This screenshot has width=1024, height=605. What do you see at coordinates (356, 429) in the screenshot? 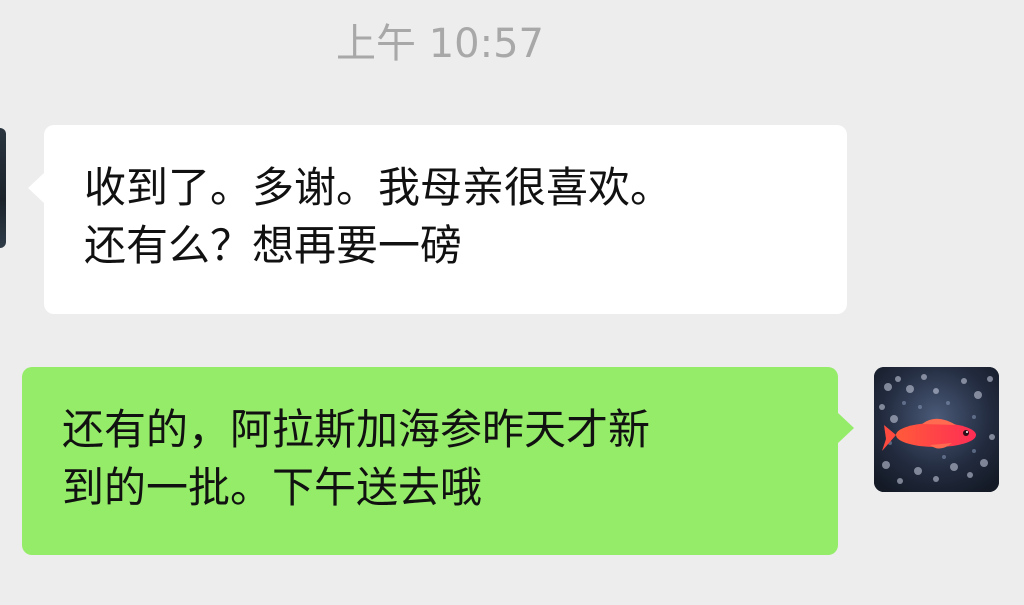
I see `outgoing-message-line-1: 还有的，阿拉斯加海参昨天才新` at bounding box center [356, 429].